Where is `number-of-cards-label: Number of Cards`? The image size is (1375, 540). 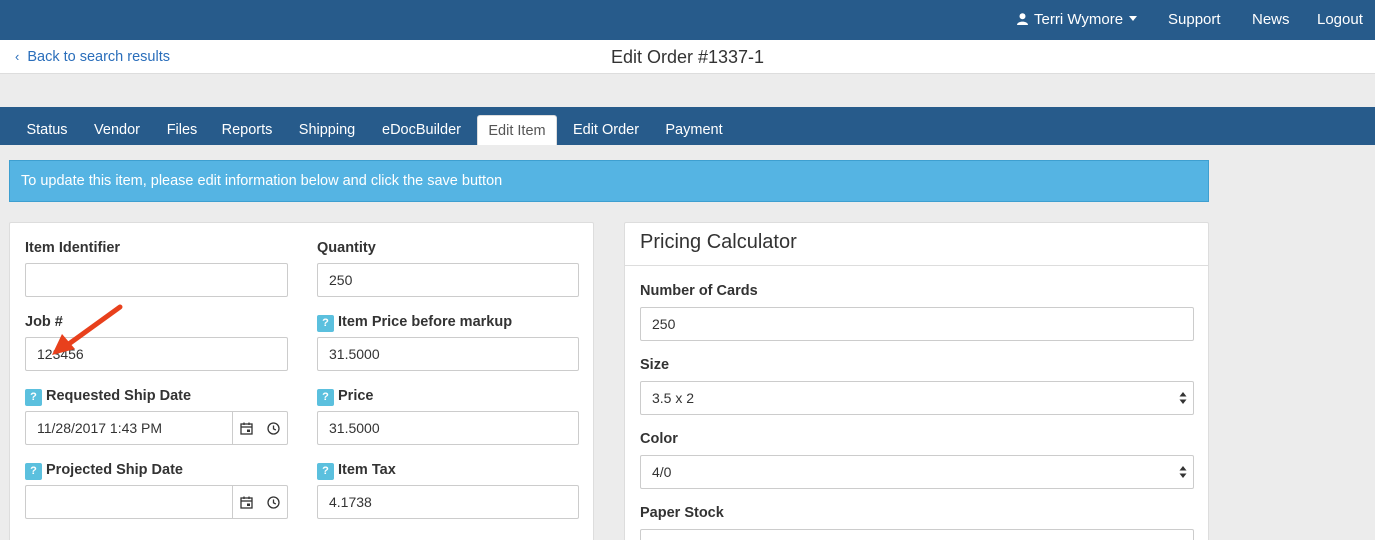
number-of-cards-label: Number of Cards is located at coordinates (699, 291).